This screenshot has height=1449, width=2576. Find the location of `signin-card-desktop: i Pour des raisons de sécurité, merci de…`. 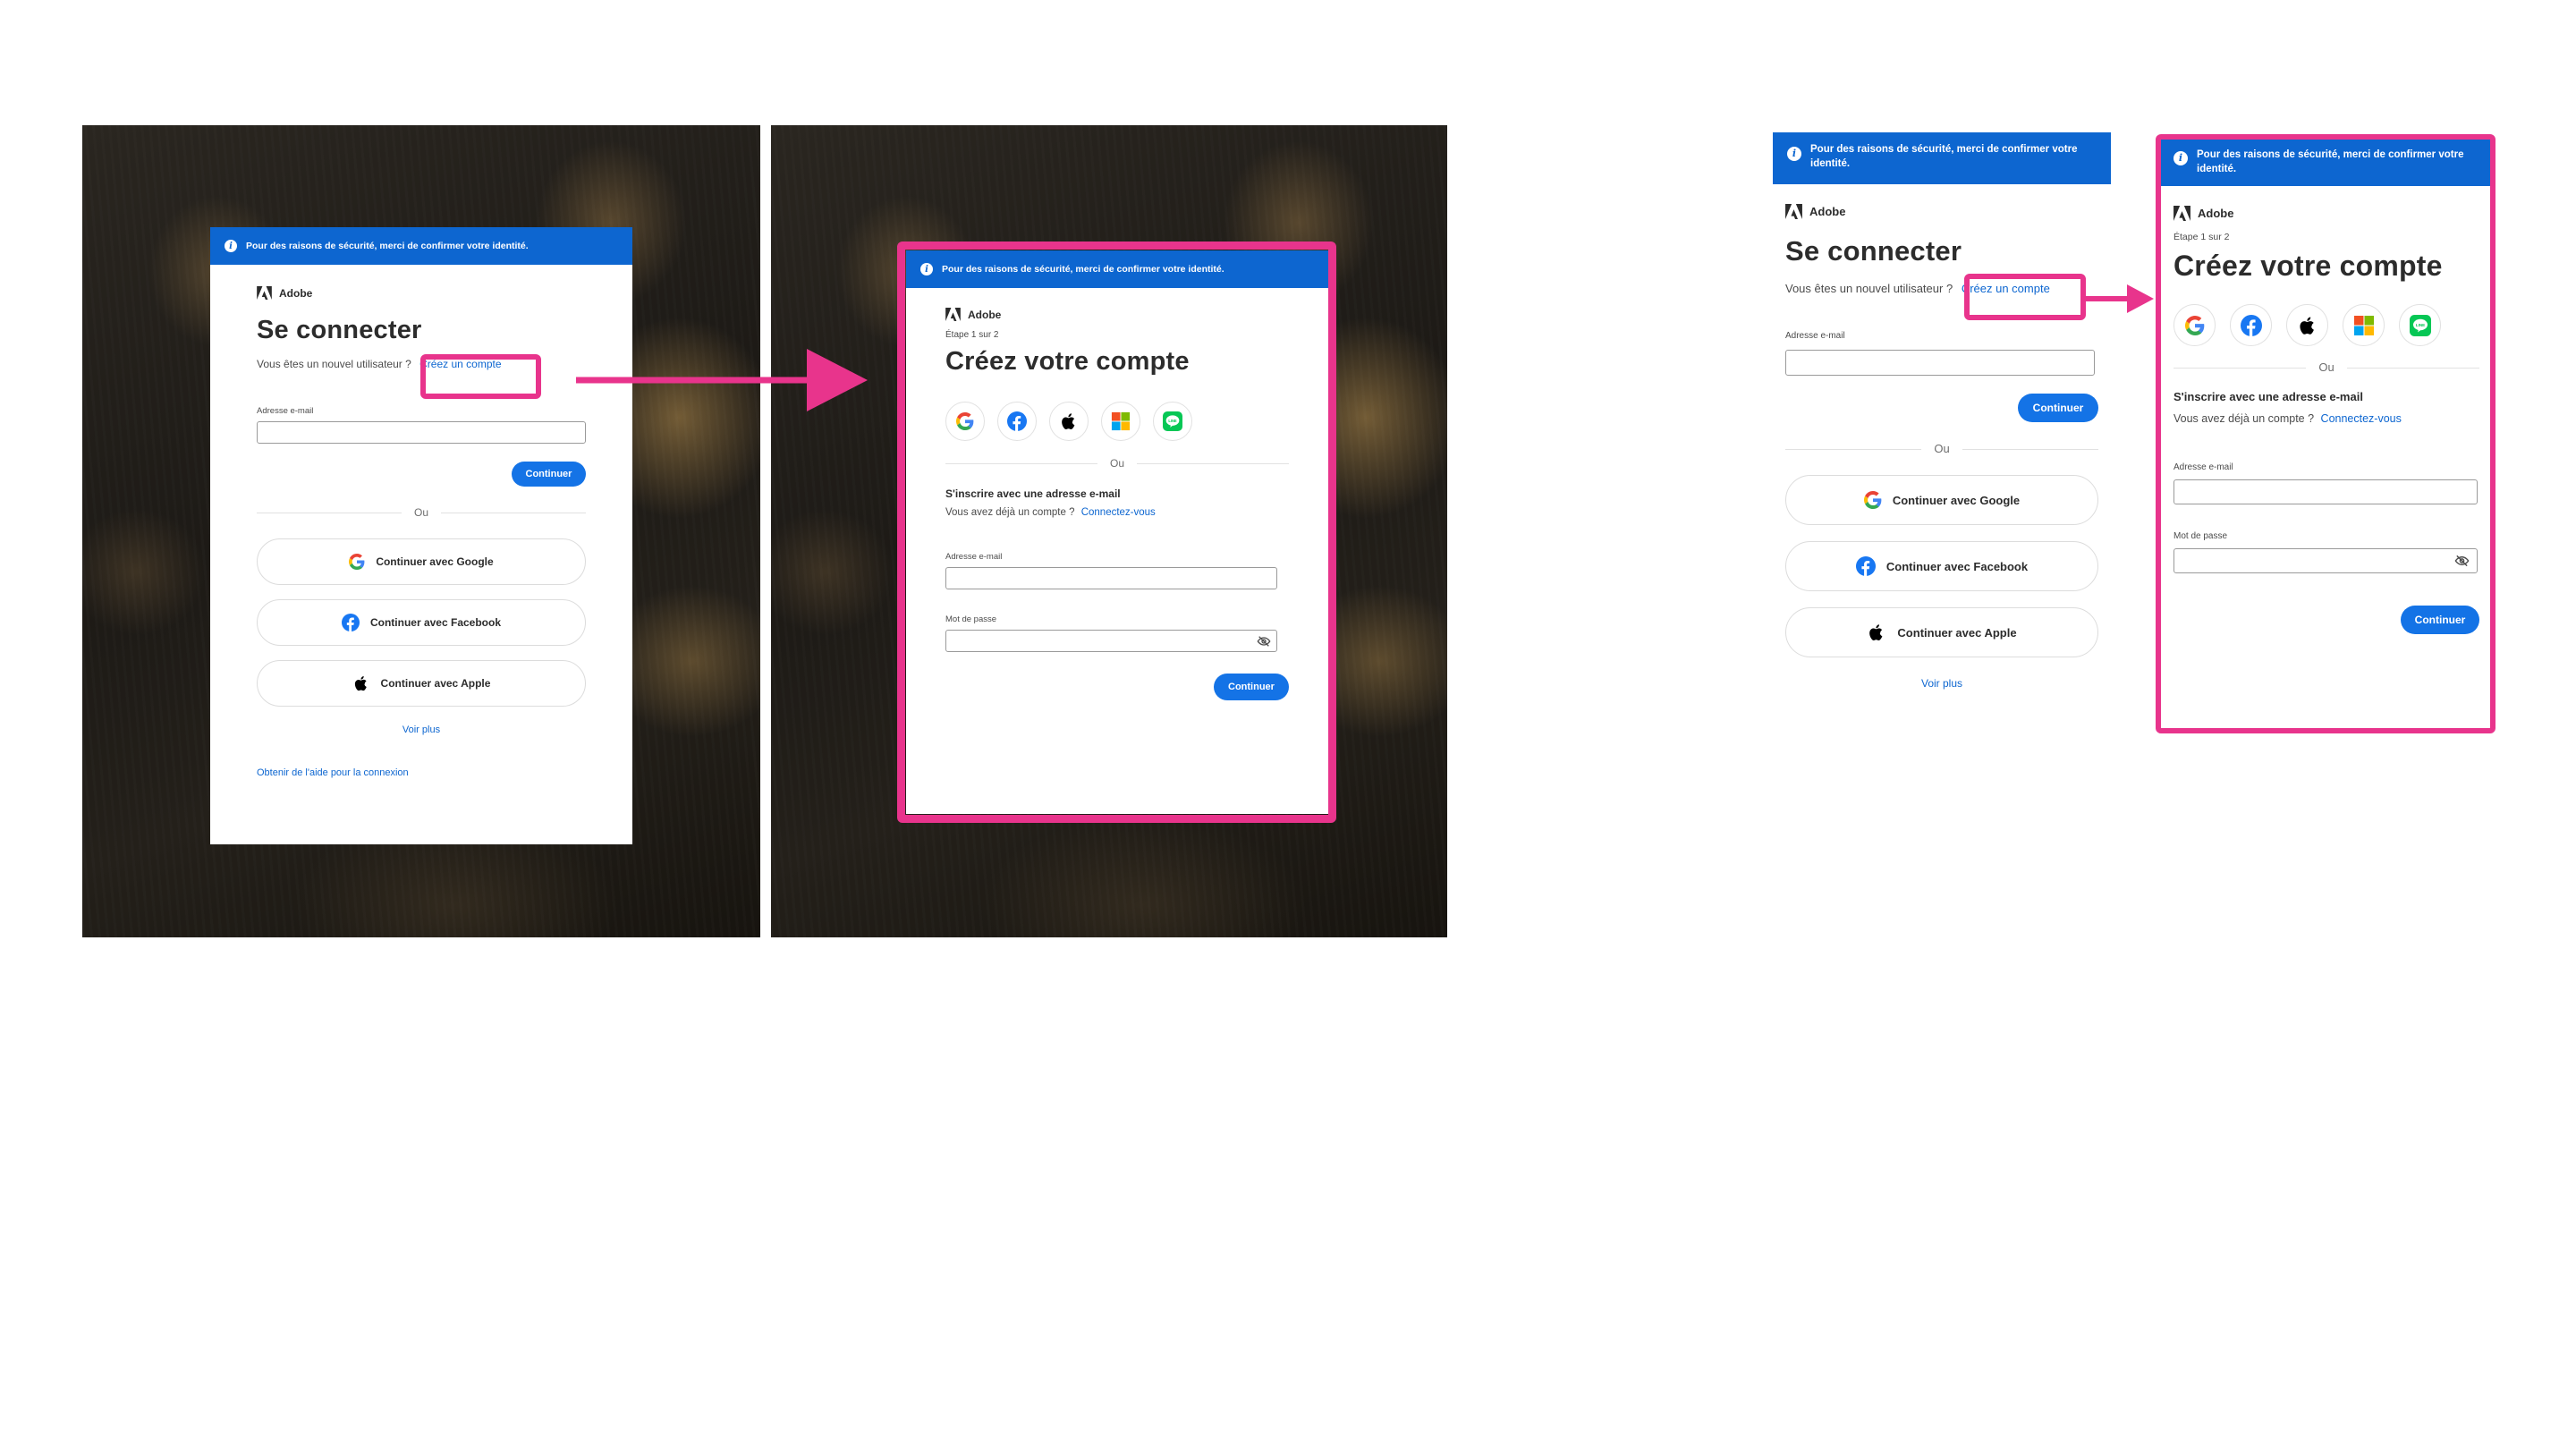

signin-card-desktop: i Pour des raisons de sécurité, merci de… is located at coordinates (421, 535).